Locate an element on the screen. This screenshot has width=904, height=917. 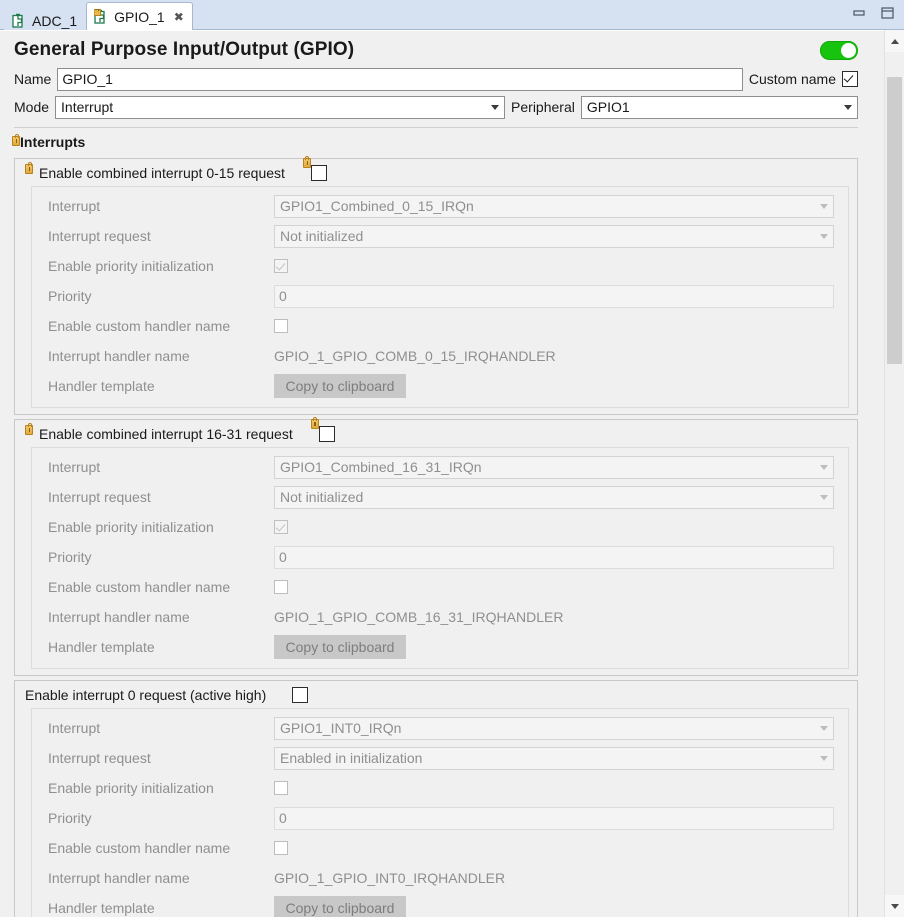
interrupt-request-select: Not initialized is located at coordinates (554, 236).